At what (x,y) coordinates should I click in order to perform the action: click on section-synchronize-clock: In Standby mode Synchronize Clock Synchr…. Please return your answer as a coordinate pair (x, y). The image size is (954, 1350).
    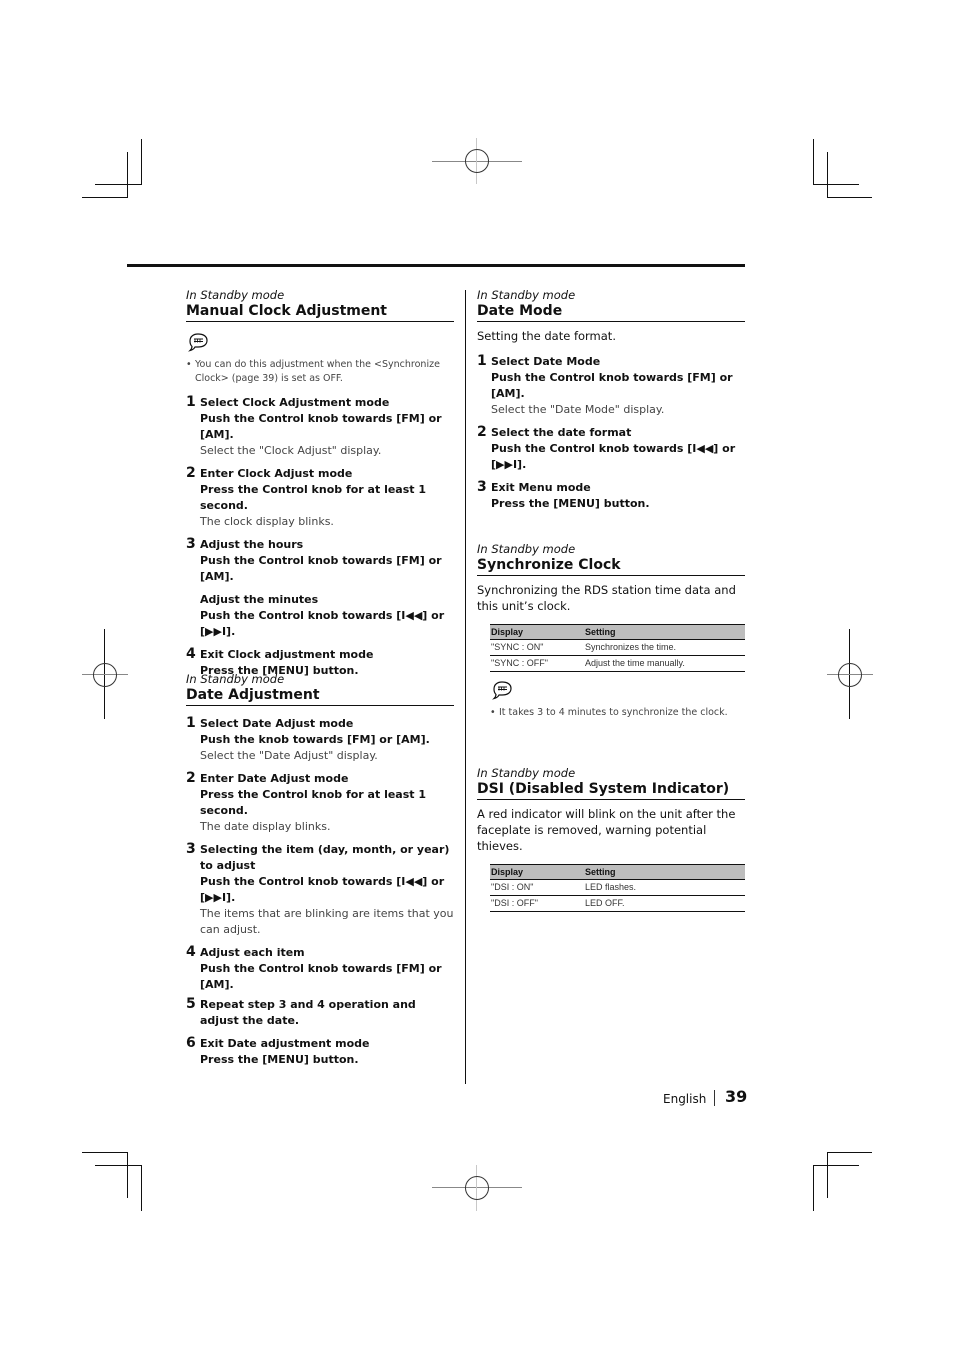
    Looking at the image, I should click on (611, 631).